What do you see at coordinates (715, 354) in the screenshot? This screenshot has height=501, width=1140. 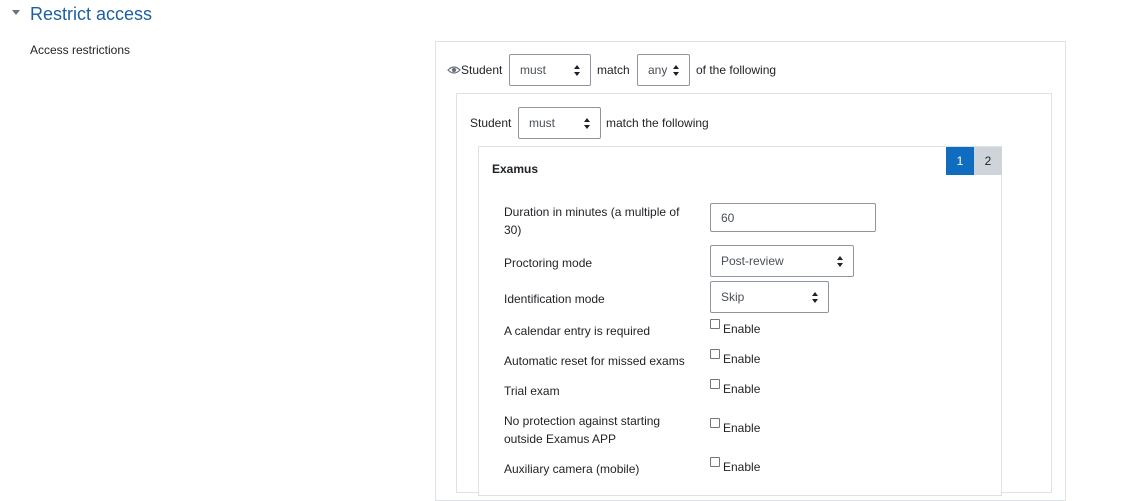 I see `auto-reset-checkbox` at bounding box center [715, 354].